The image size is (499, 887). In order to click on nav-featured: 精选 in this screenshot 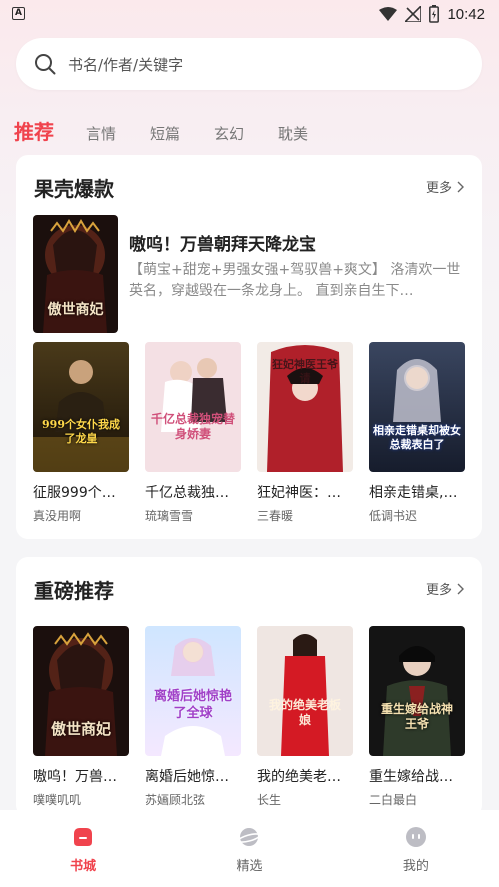, I will do `click(249, 848)`.